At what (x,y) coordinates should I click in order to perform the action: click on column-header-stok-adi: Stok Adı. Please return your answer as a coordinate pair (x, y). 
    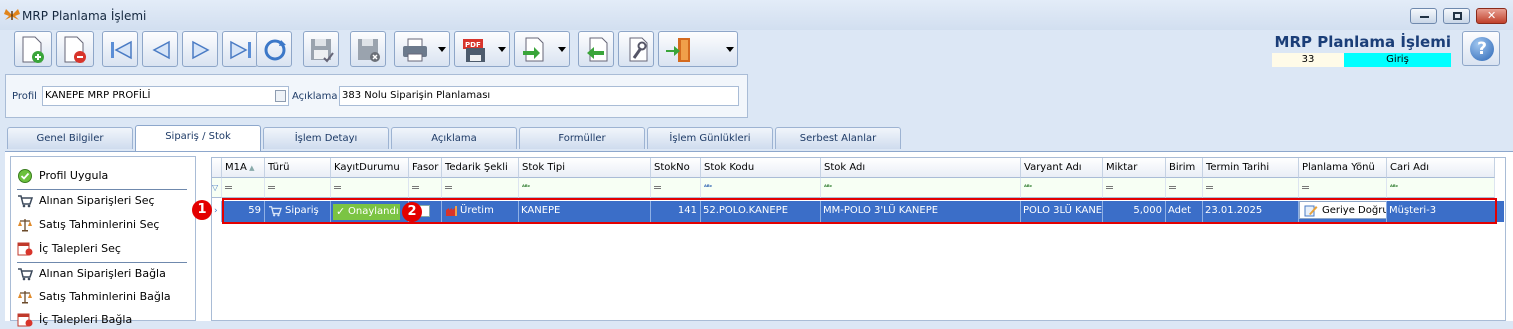
    Looking at the image, I should click on (921, 168).